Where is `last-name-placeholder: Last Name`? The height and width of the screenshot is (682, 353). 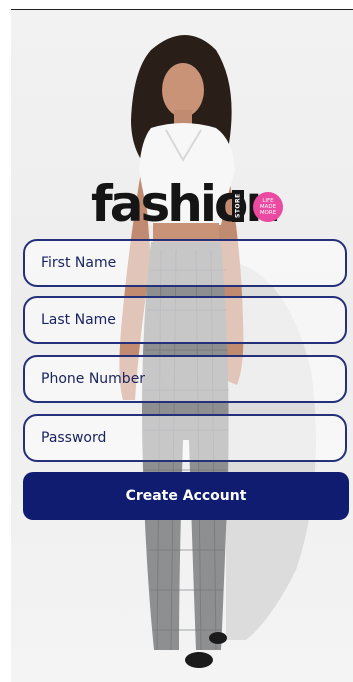
last-name-placeholder: Last Name is located at coordinates (78, 320).